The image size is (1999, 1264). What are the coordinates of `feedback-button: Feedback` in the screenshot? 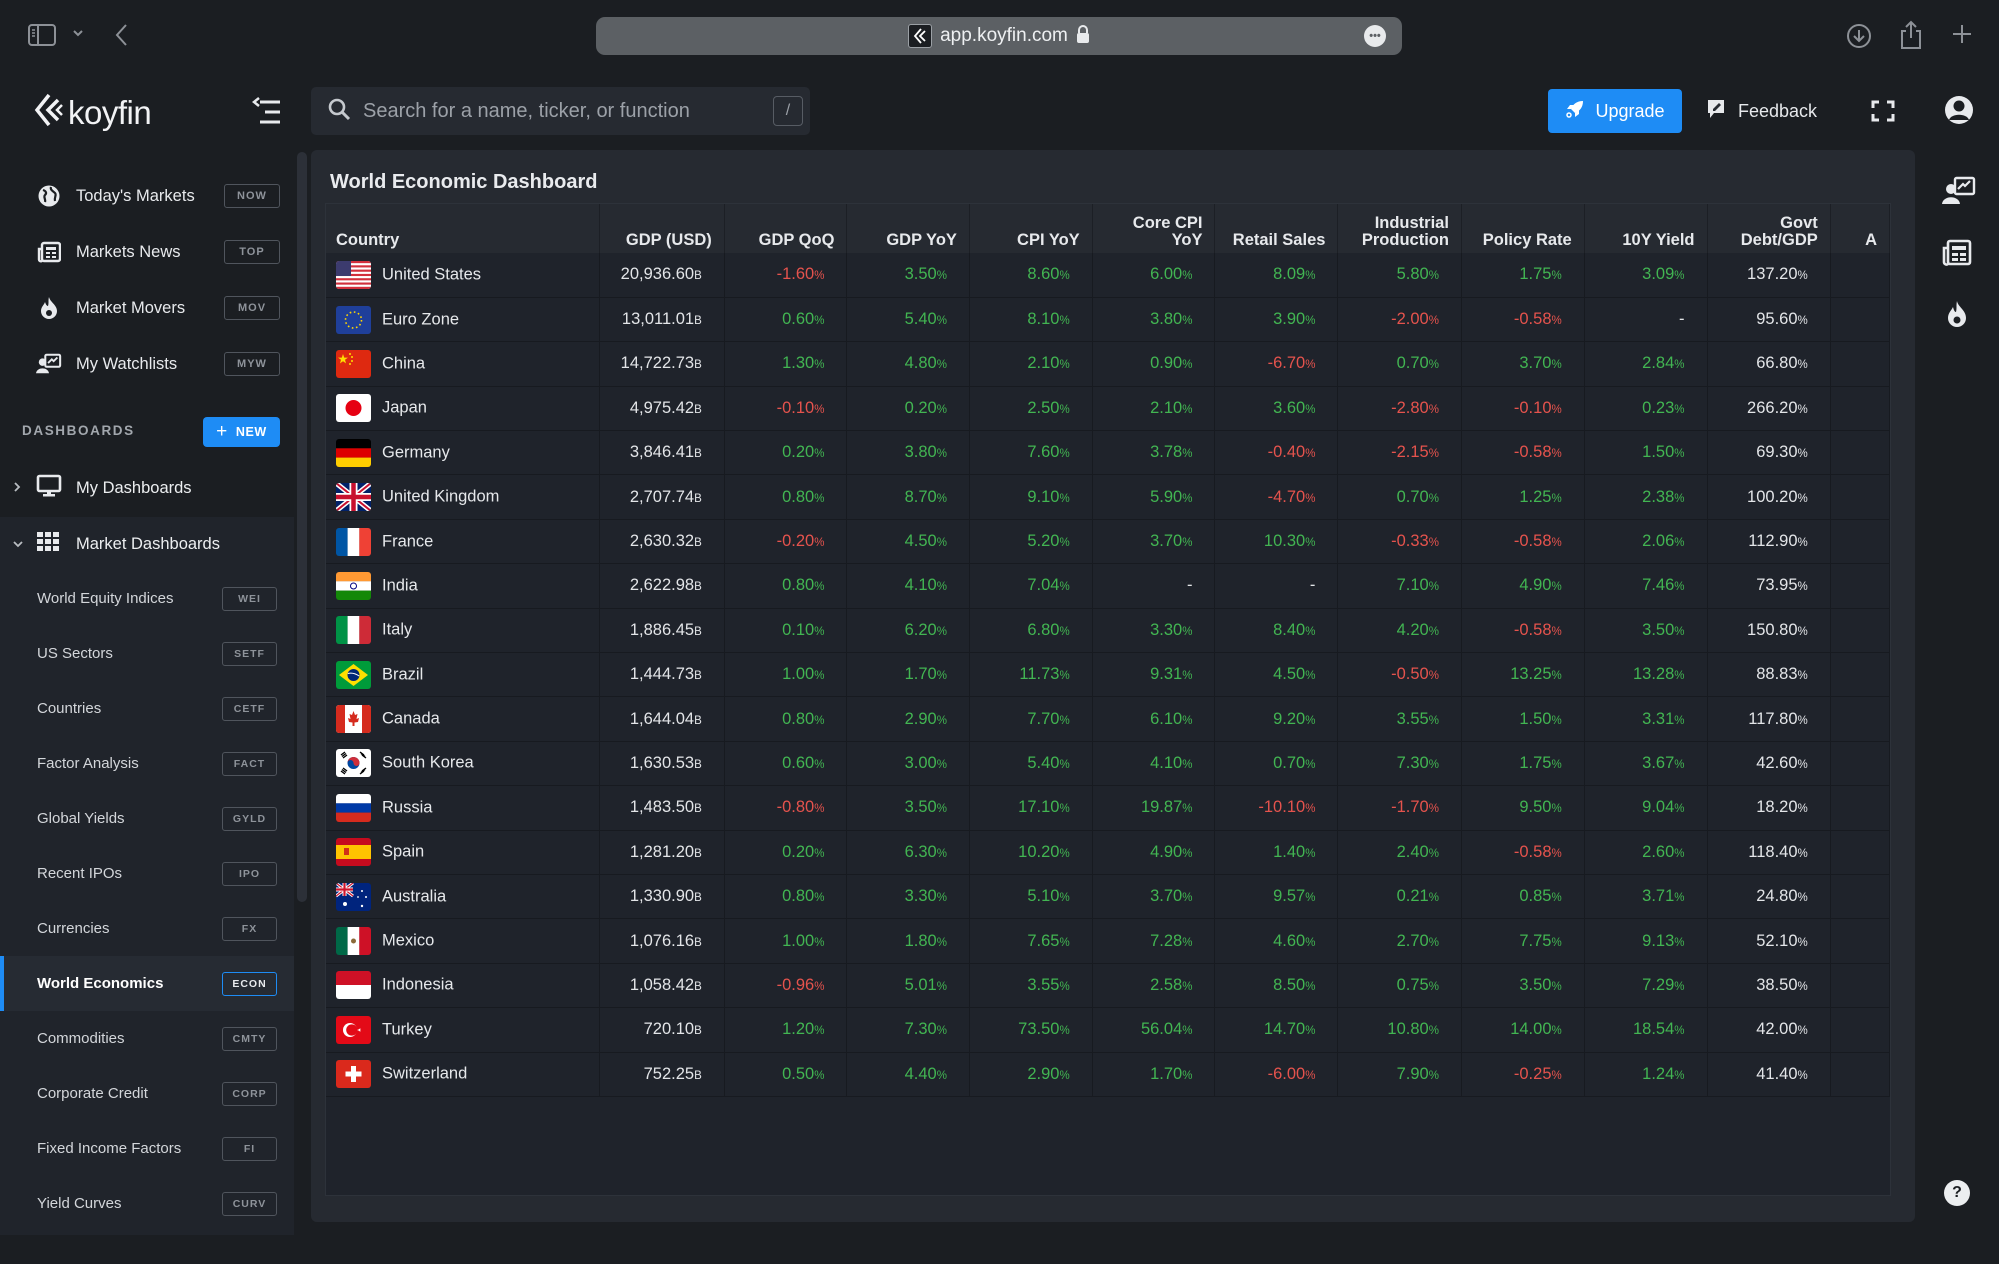 It's located at (1761, 111).